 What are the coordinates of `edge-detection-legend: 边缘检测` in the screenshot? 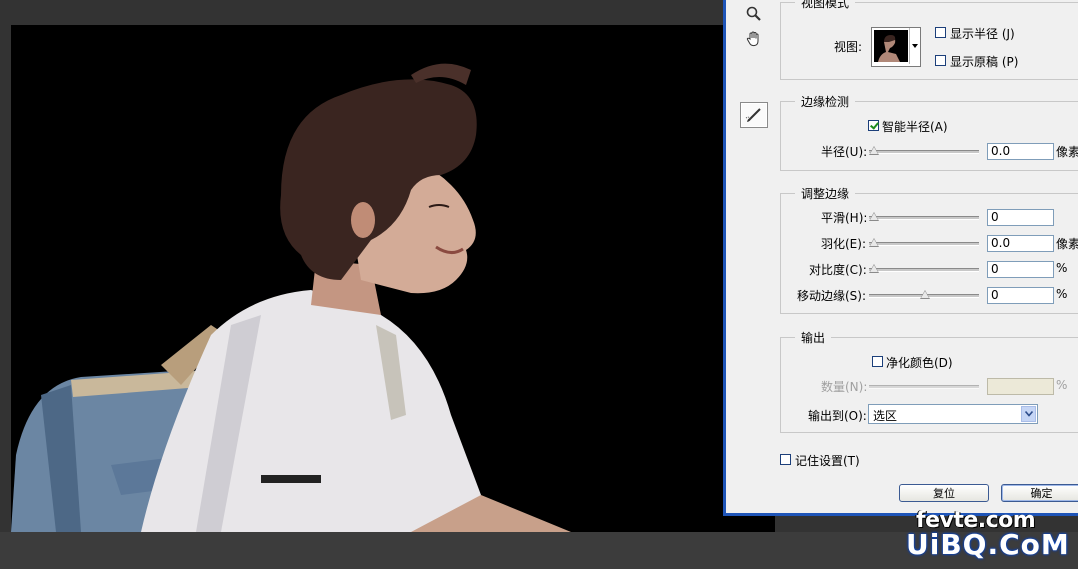 It's located at (825, 101).